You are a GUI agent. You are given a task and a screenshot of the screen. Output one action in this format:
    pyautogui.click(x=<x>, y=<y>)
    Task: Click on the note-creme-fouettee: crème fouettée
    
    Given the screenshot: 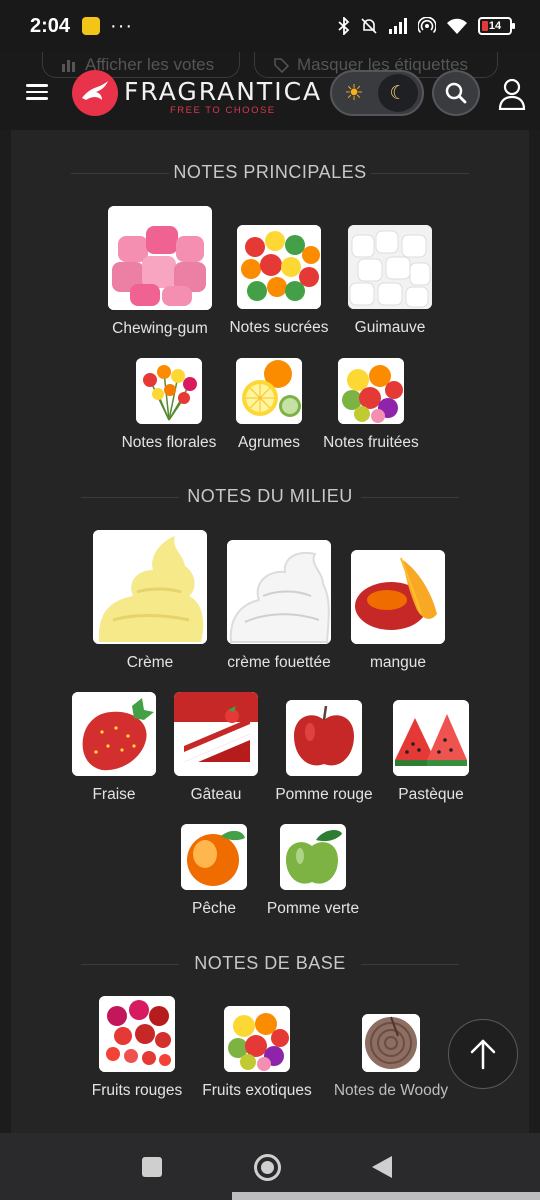 What is the action you would take?
    pyautogui.click(x=279, y=606)
    